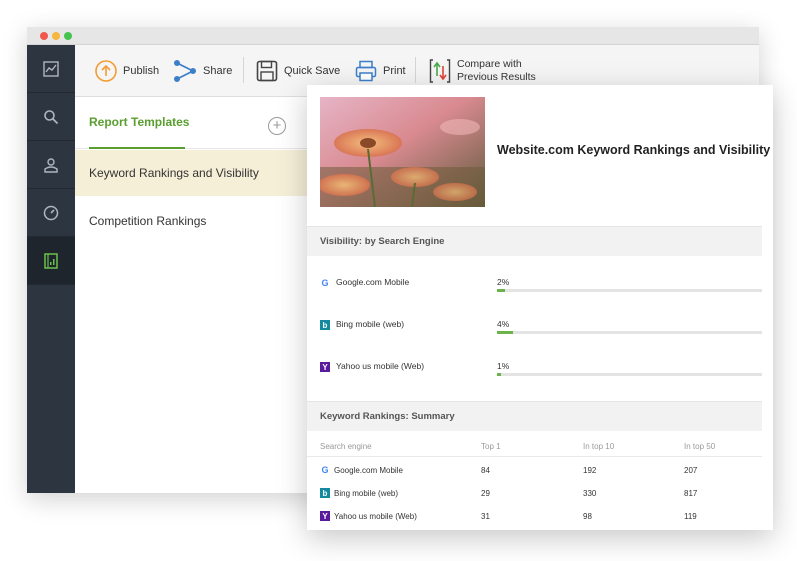 The height and width of the screenshot is (561, 797). I want to click on template-item-keyword-rankings: Keyword Rankings and Visibility, so click(191, 173).